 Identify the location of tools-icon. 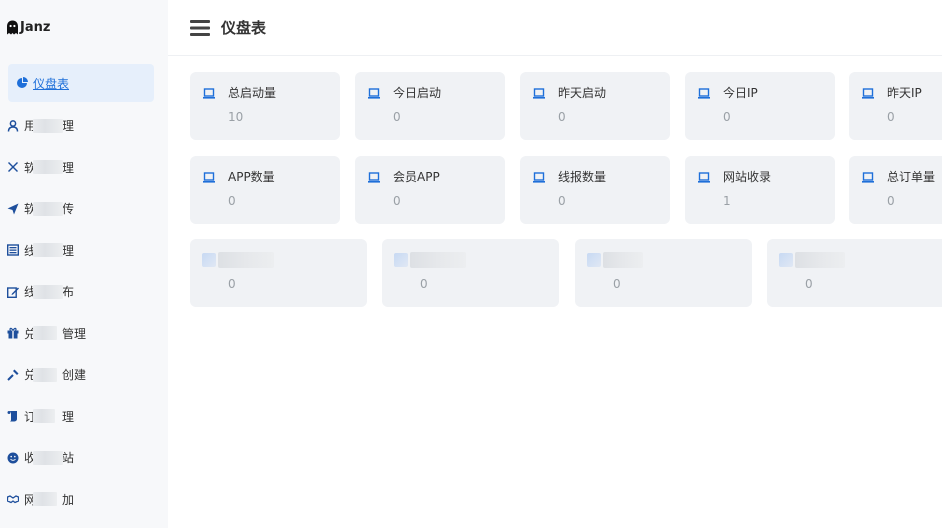
(13, 167).